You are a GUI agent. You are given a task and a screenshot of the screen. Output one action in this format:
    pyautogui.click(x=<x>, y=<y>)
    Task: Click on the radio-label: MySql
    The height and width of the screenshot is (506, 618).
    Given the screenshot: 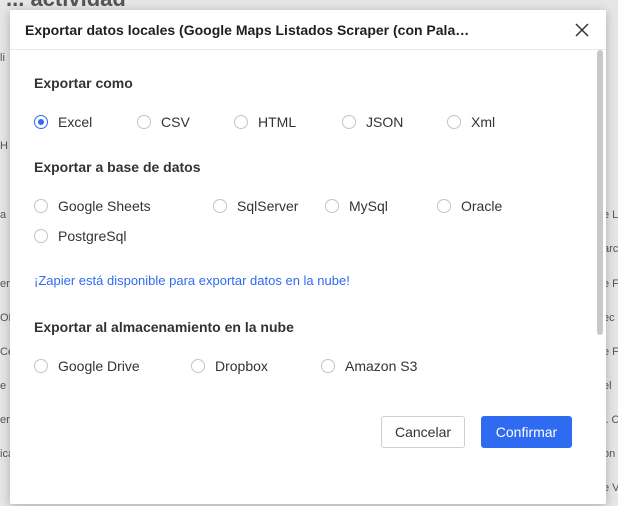 What is the action you would take?
    pyautogui.click(x=368, y=206)
    